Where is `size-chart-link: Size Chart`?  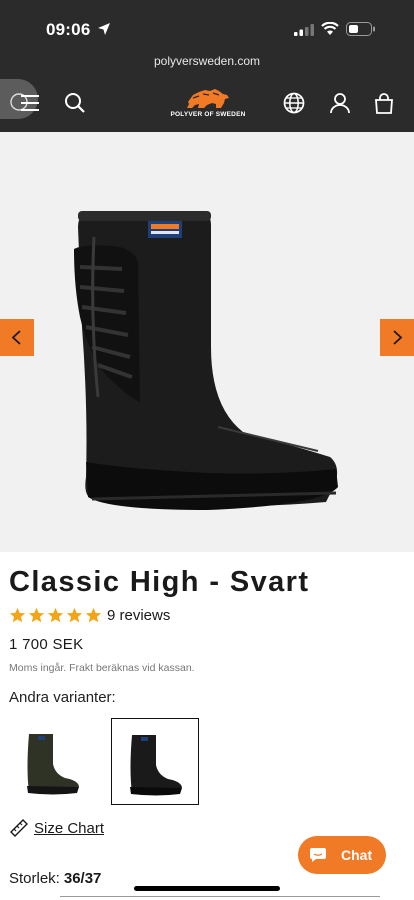
size-chart-link: Size Chart is located at coordinates (56, 828).